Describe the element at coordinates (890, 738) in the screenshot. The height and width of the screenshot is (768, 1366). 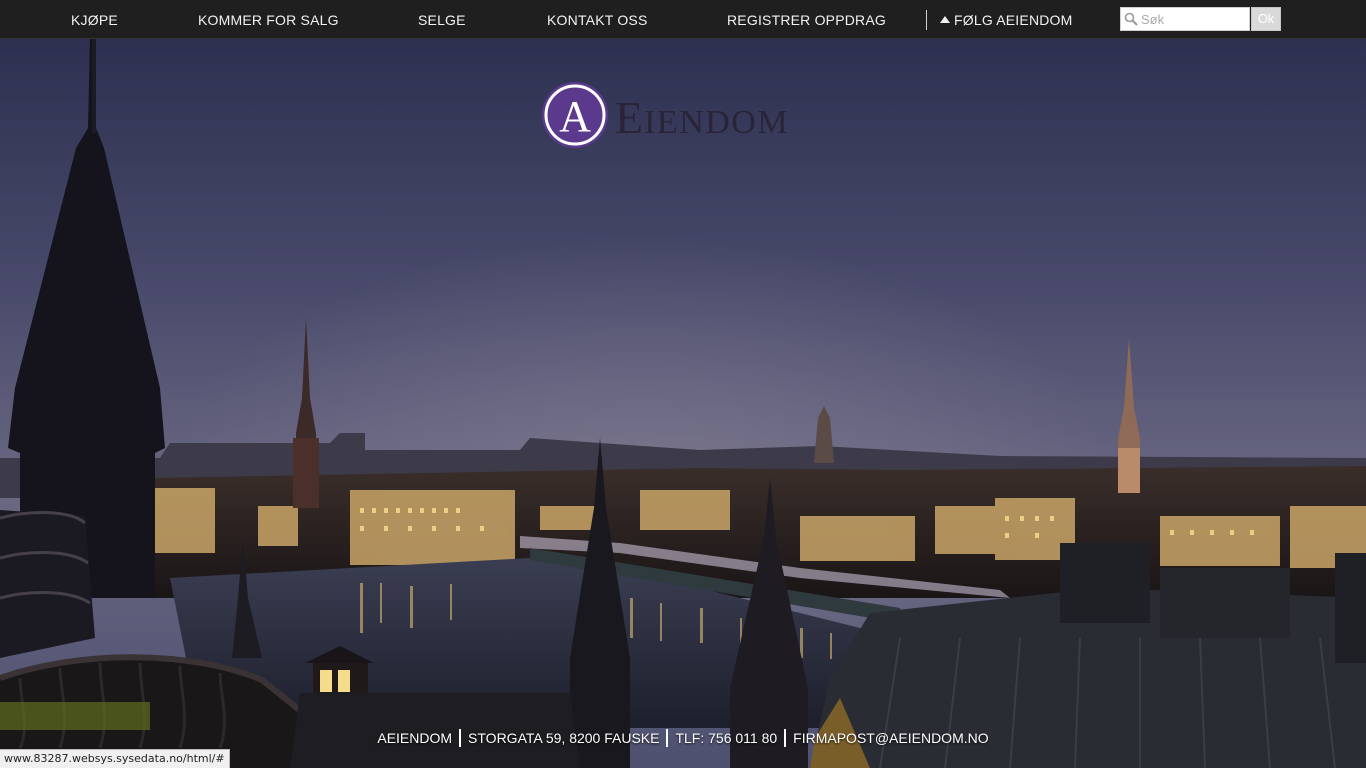
I see `footer-email-link: FIRMAPOST@AEIENDOM.NO` at that location.